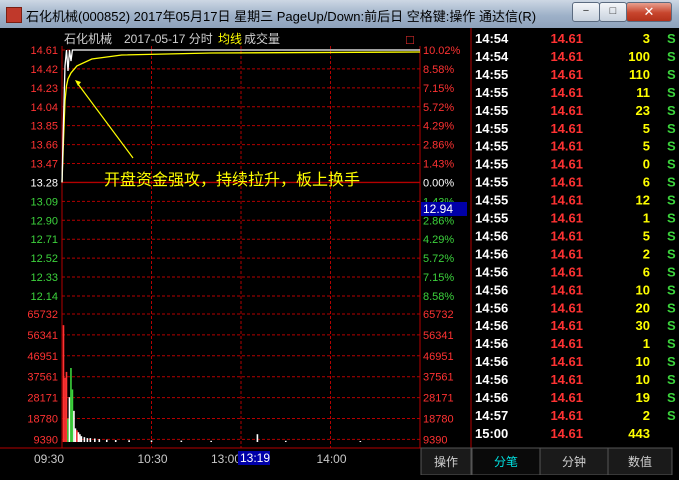 The image size is (679, 480). What do you see at coordinates (44, 70) in the screenshot?
I see `price-tick-label: 14.42` at bounding box center [44, 70].